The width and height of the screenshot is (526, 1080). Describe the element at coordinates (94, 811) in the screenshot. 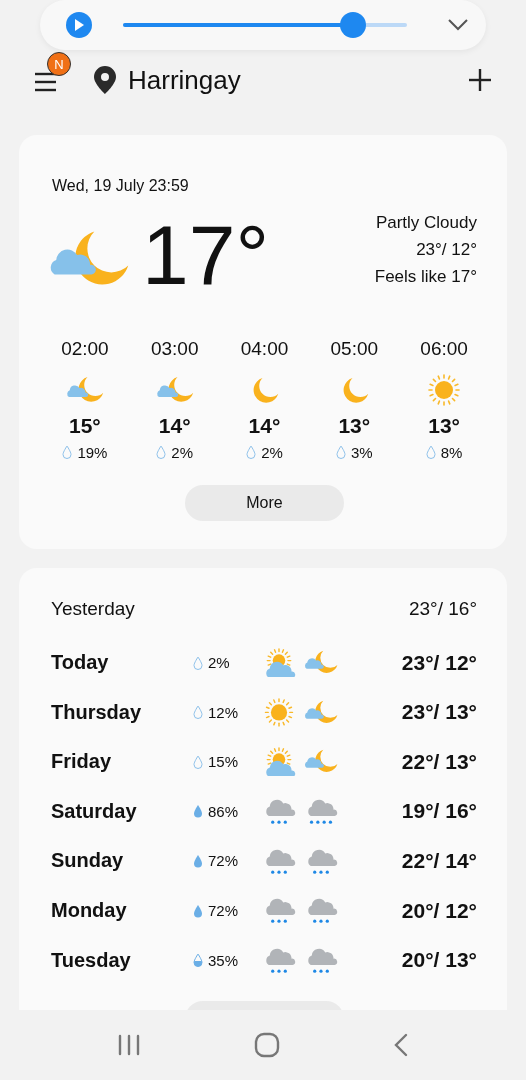

I see `day-name: Saturday` at that location.